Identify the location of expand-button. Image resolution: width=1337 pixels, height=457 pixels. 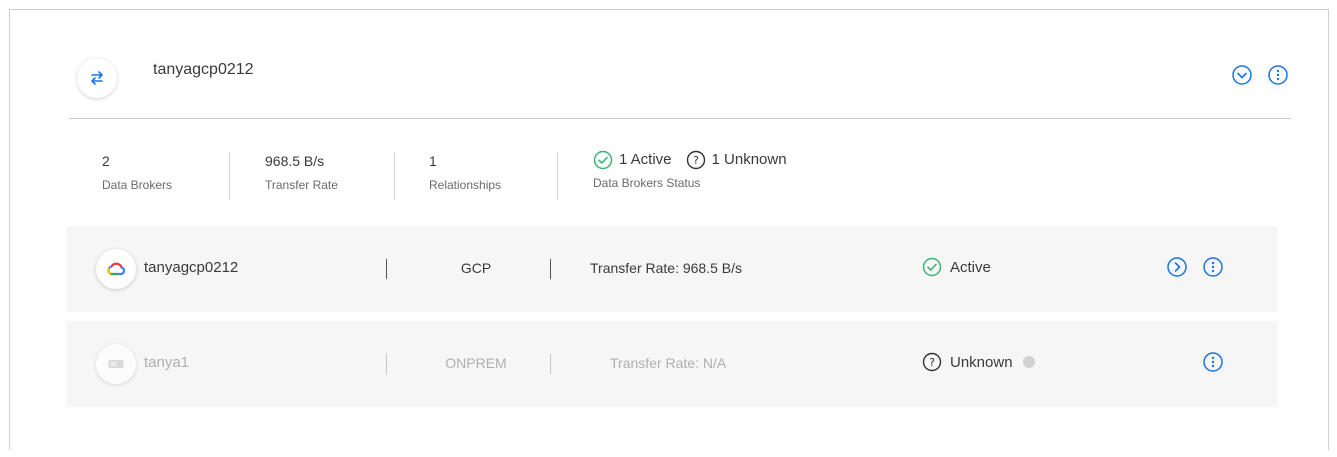
(1242, 75).